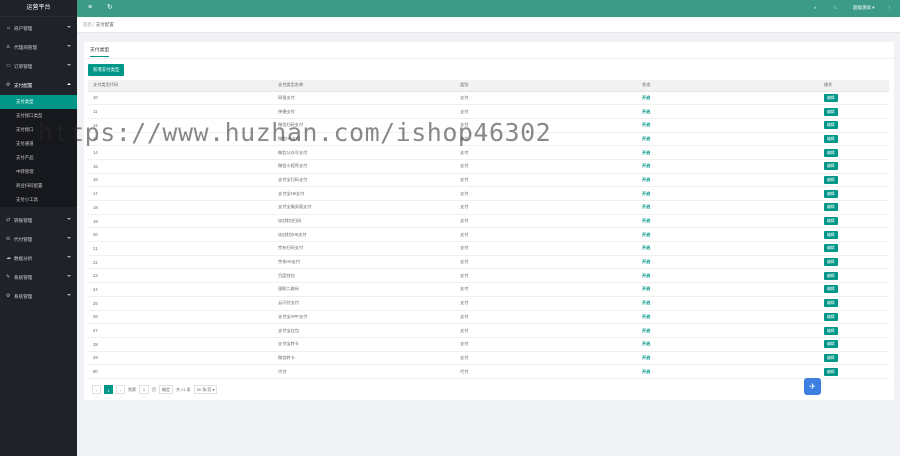 The width and height of the screenshot is (900, 456). What do you see at coordinates (488, 317) in the screenshot?
I see `table-row: 26 支付宝APP支付 支付 开启 编辑` at bounding box center [488, 317].